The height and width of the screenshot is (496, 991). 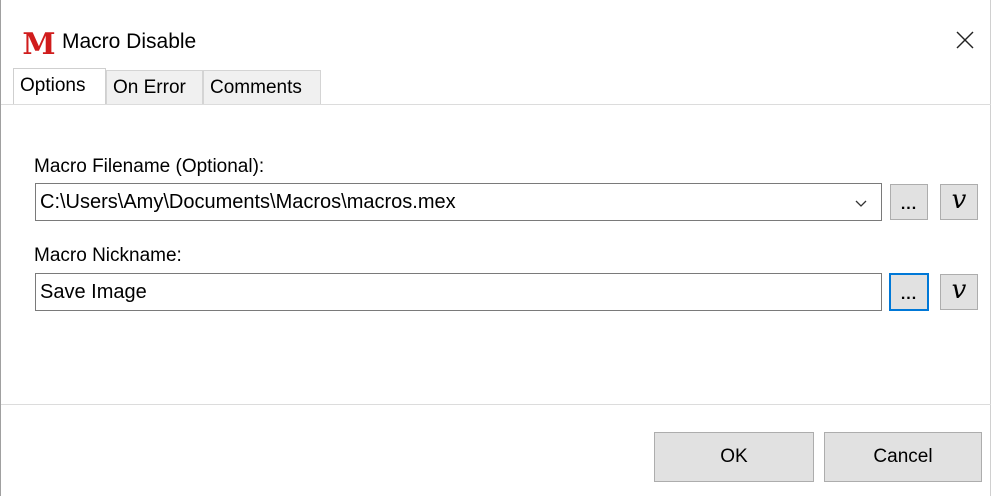 I want to click on filename-label: Macro Filename (Optional):, so click(x=149, y=166).